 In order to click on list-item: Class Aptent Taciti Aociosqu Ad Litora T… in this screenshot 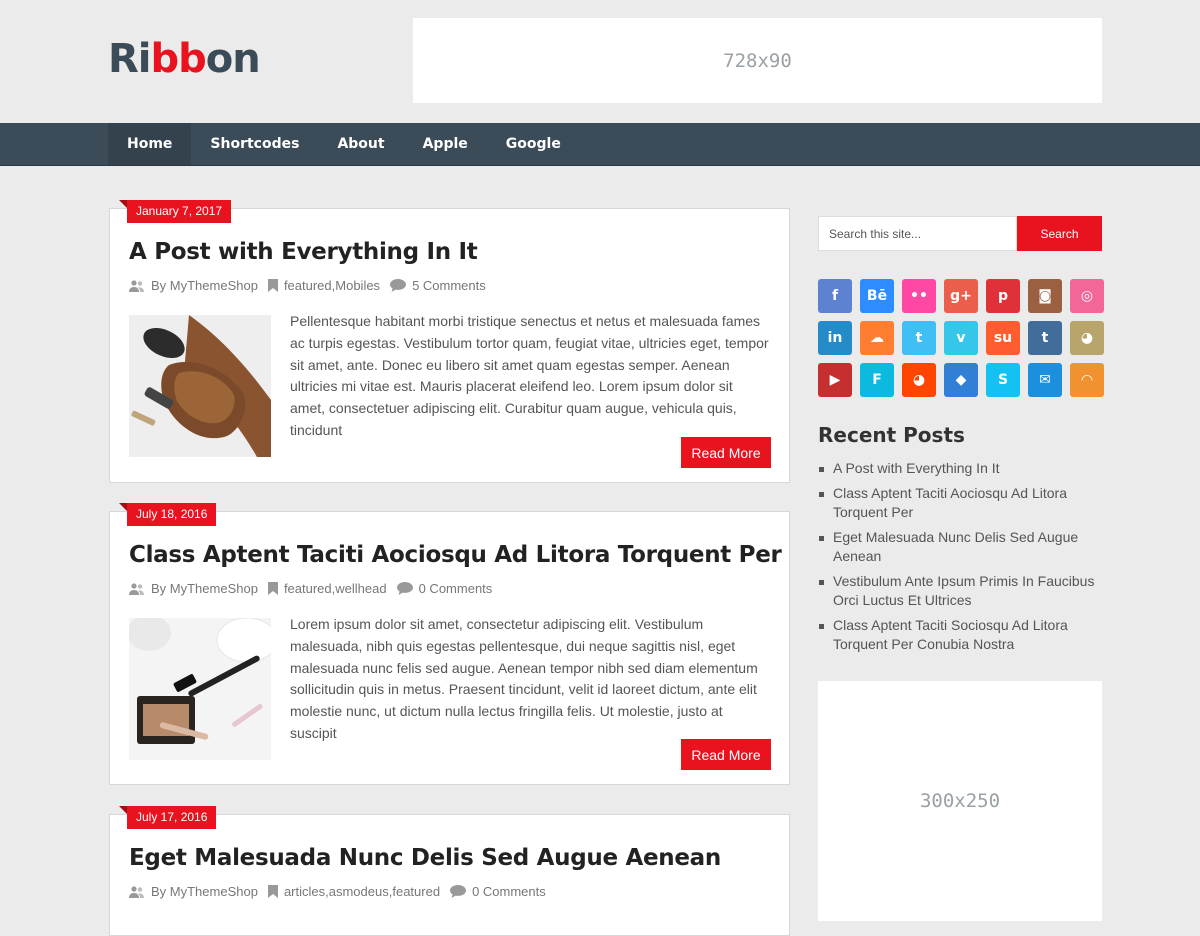, I will do `click(960, 503)`.